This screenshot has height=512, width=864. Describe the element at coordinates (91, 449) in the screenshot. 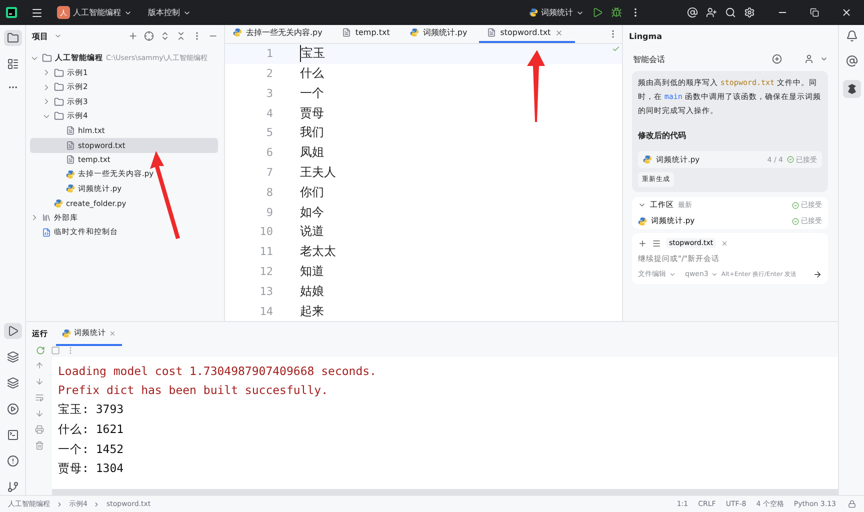

I see `console-line: 一个: 1452` at that location.